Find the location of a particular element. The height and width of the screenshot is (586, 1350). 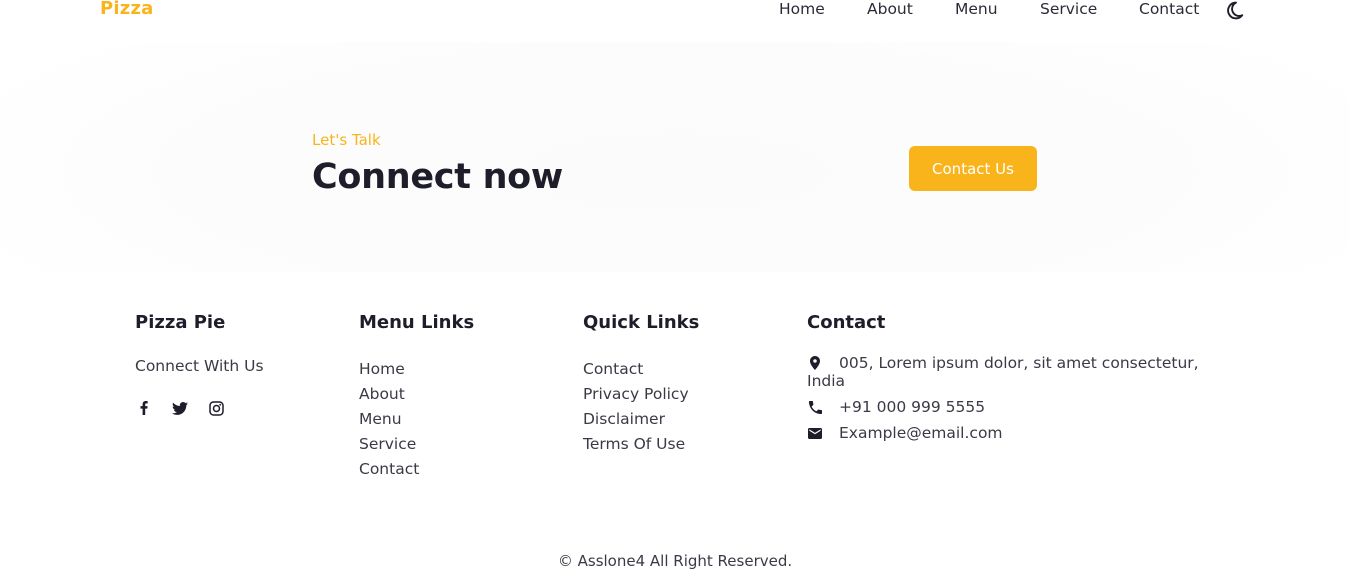

footer-about-column: Pizza Pie Connect With Us is located at coordinates (240, 364).